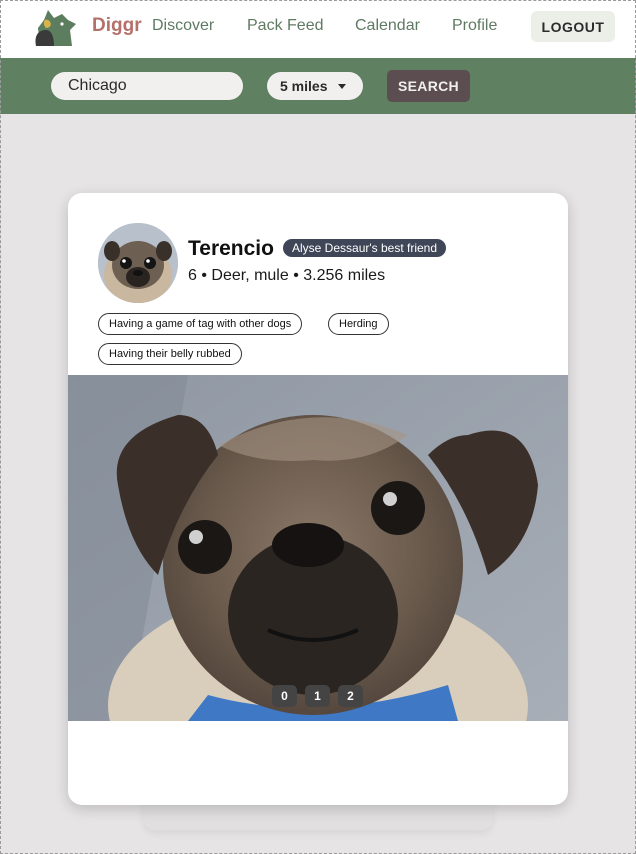 The image size is (636, 854). What do you see at coordinates (350, 696) in the screenshot?
I see `photo-pager-button: 2` at bounding box center [350, 696].